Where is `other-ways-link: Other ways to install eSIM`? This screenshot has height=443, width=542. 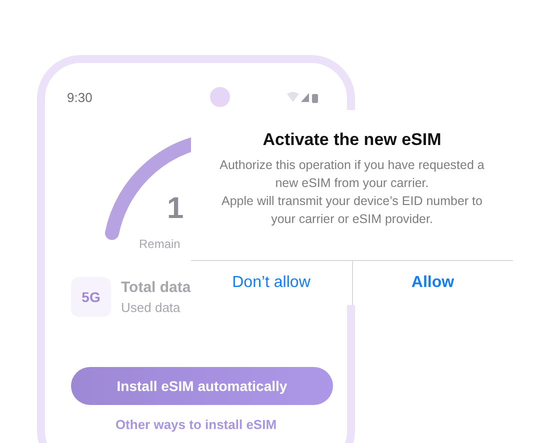
other-ways-link: Other ways to install eSIM is located at coordinates (196, 424).